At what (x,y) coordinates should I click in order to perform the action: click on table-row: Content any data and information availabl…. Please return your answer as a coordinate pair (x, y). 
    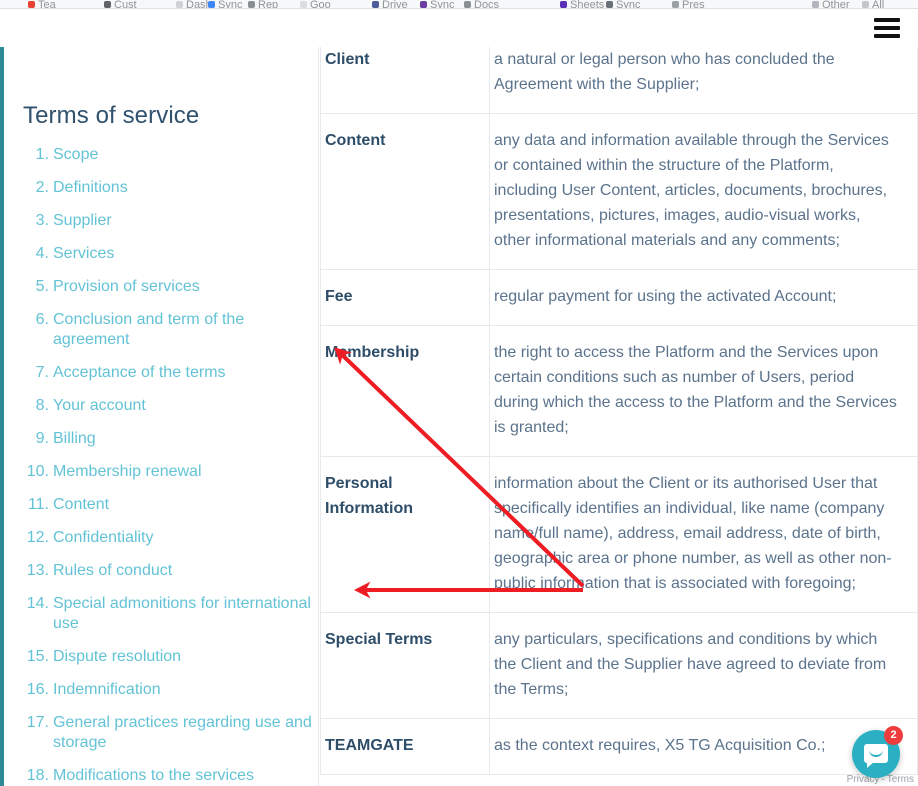
    Looking at the image, I should click on (619, 191).